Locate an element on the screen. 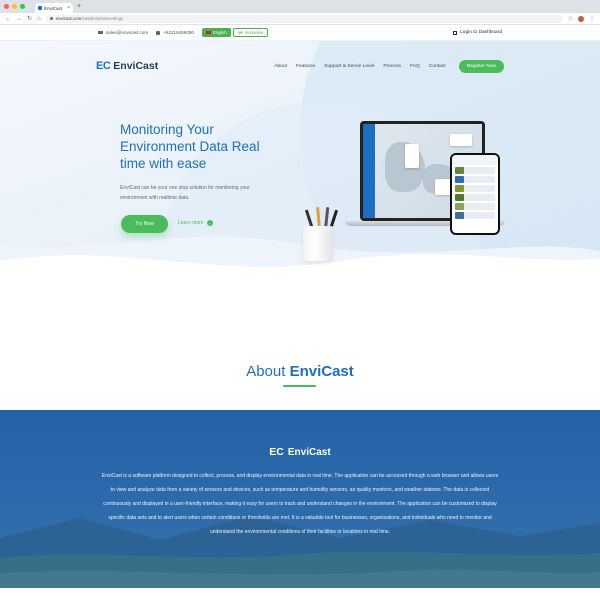 The image size is (600, 600). minimize-window-icon is located at coordinates (14, 6).